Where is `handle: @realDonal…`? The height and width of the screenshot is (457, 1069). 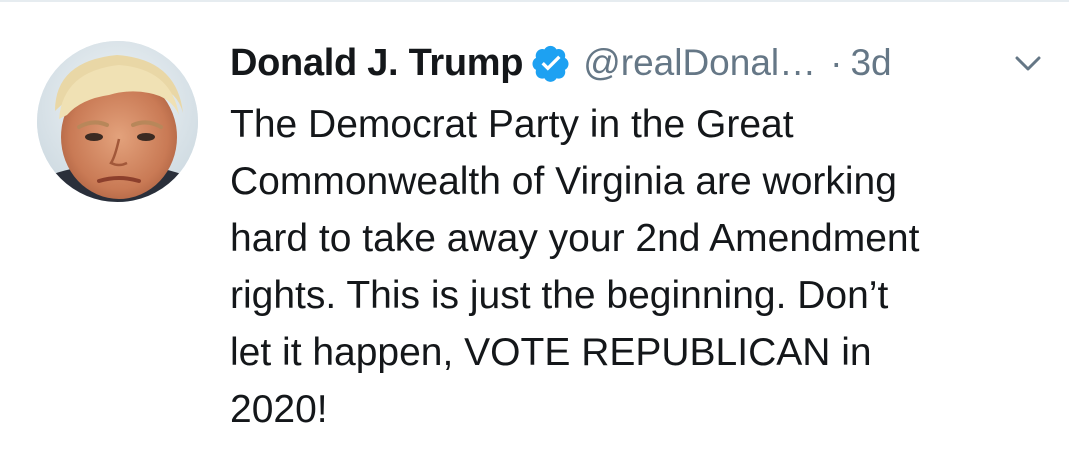
handle: @realDonal… is located at coordinates (699, 63).